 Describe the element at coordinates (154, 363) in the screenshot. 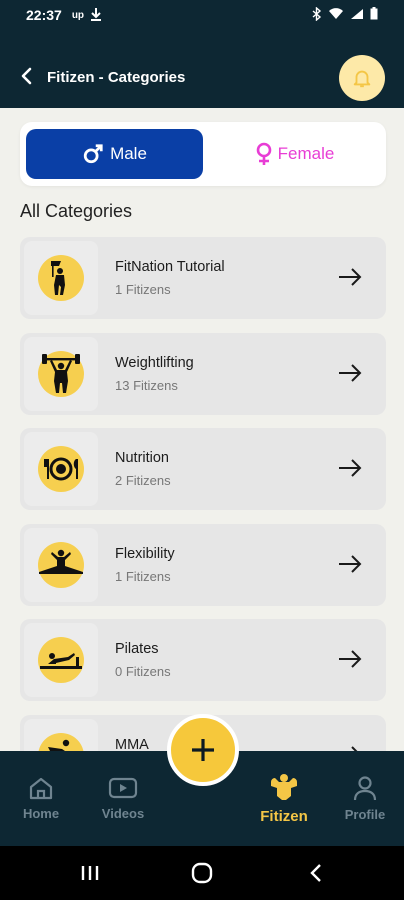

I see `category-name: Weightlifting` at that location.